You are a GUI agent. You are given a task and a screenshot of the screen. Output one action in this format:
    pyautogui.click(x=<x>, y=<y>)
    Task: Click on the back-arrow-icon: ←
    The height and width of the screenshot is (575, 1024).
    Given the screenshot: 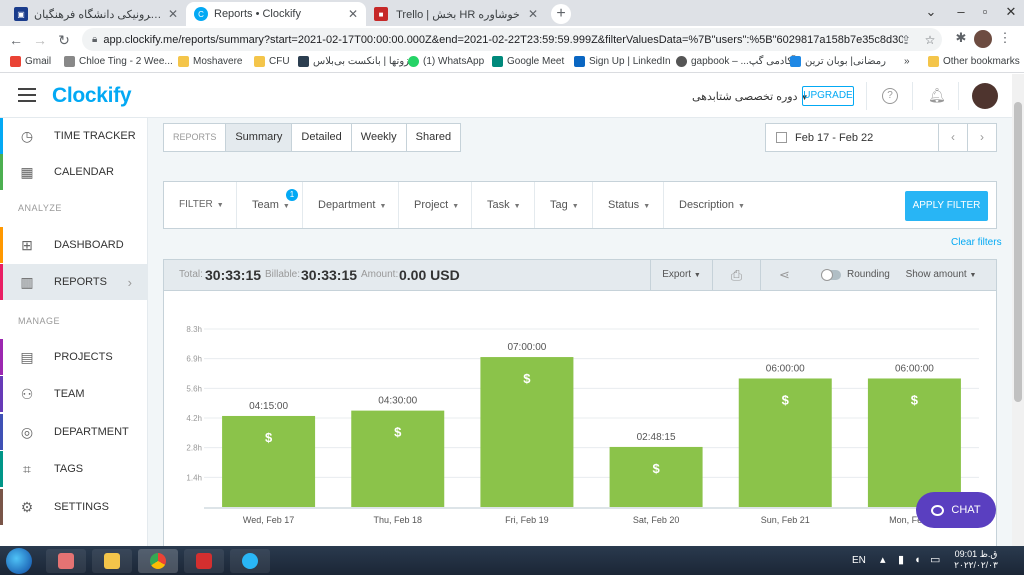 What is the action you would take?
    pyautogui.click(x=16, y=40)
    